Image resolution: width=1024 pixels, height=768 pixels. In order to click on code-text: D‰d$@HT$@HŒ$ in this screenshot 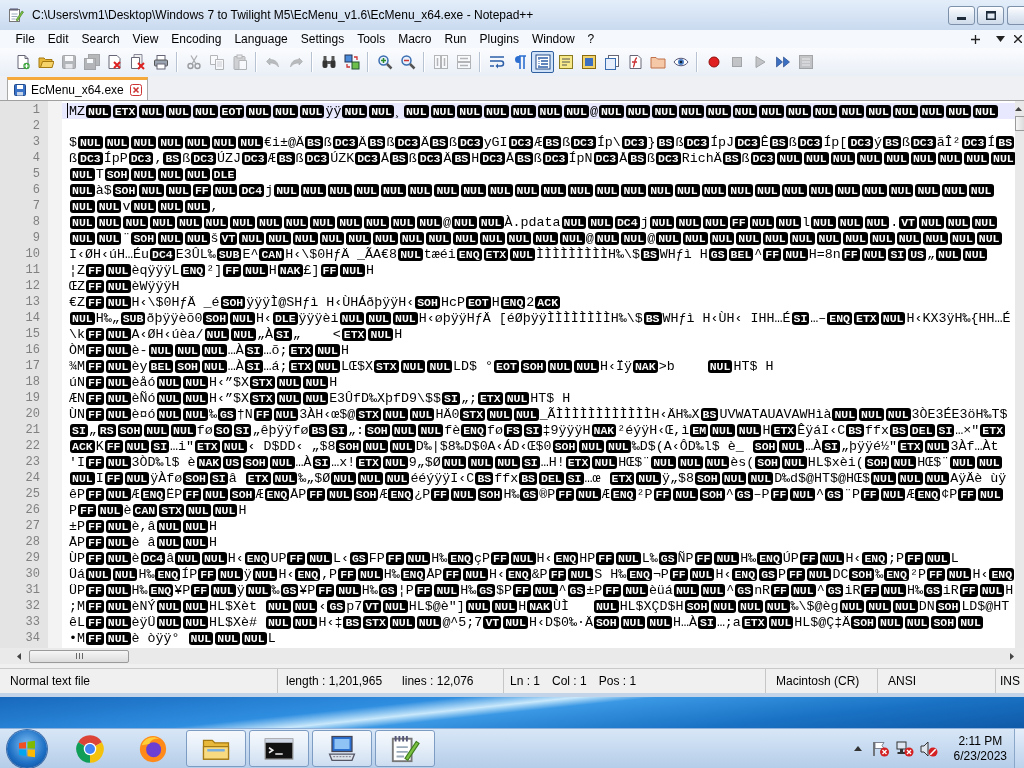, I will do `click(822, 478)`.